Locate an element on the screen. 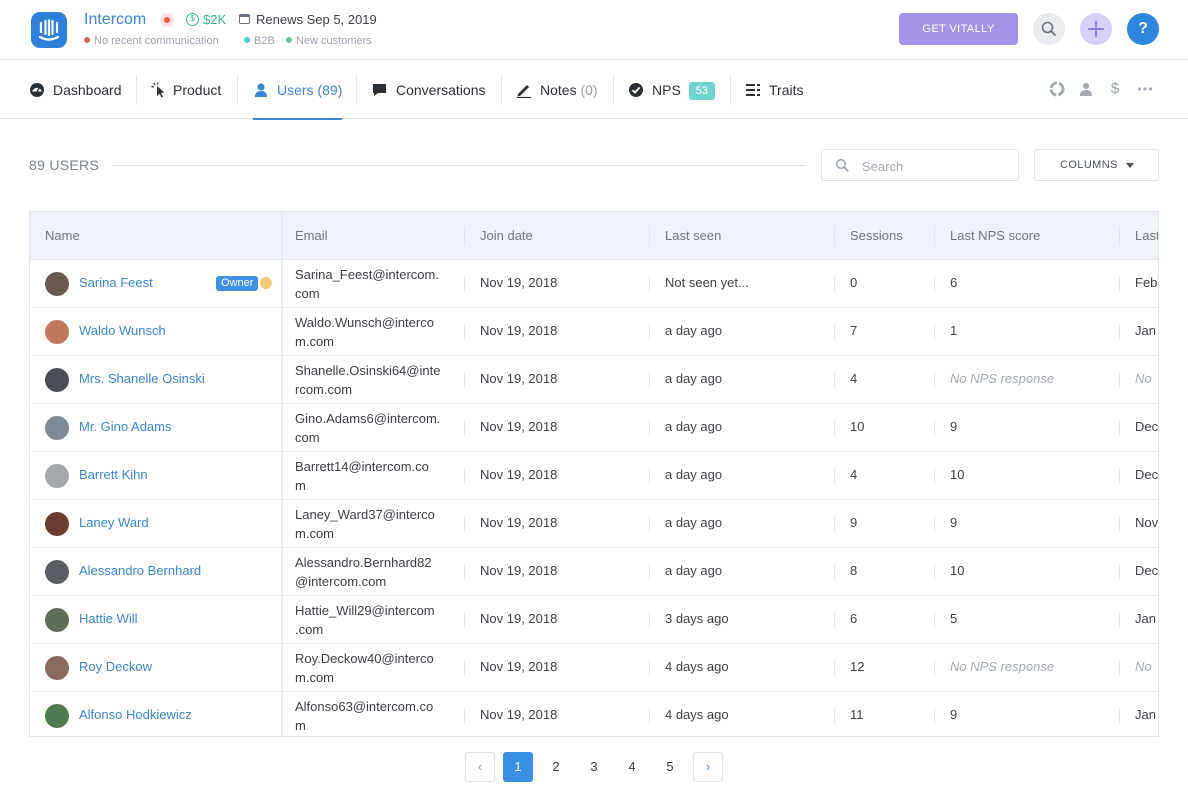 This screenshot has height=796, width=1188. page-2-button: 2 is located at coordinates (556, 767).